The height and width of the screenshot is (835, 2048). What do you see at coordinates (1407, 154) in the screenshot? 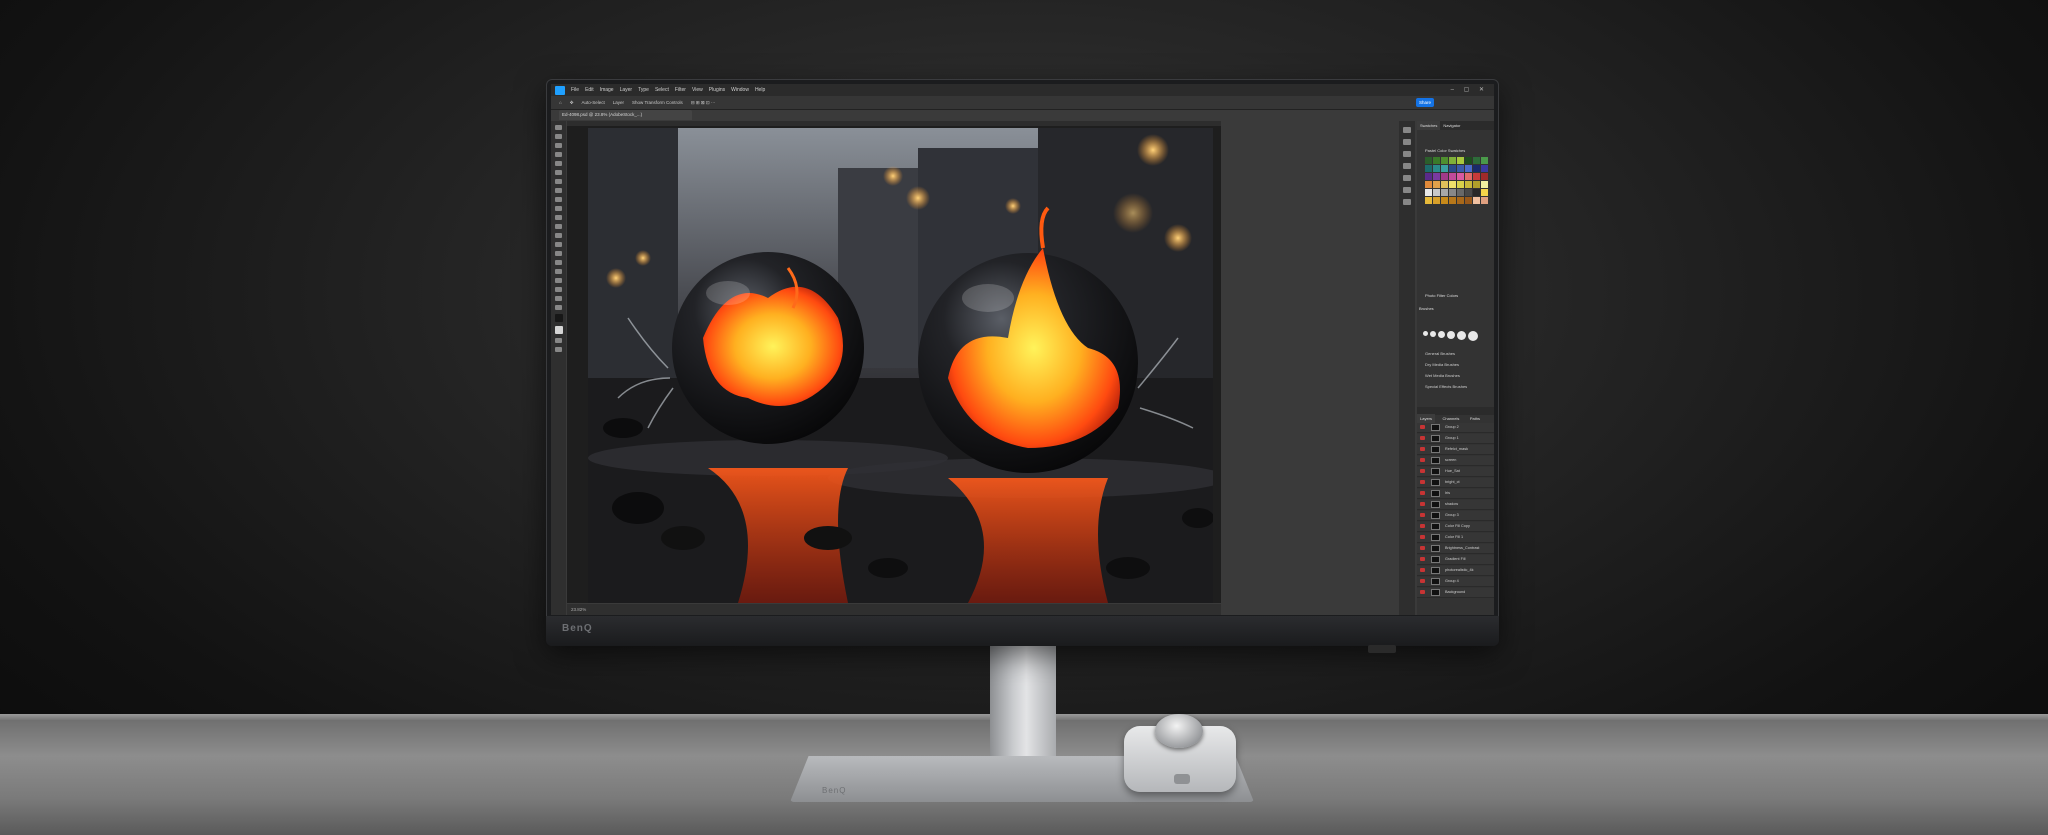
I see `adjustments-panel-icon` at bounding box center [1407, 154].